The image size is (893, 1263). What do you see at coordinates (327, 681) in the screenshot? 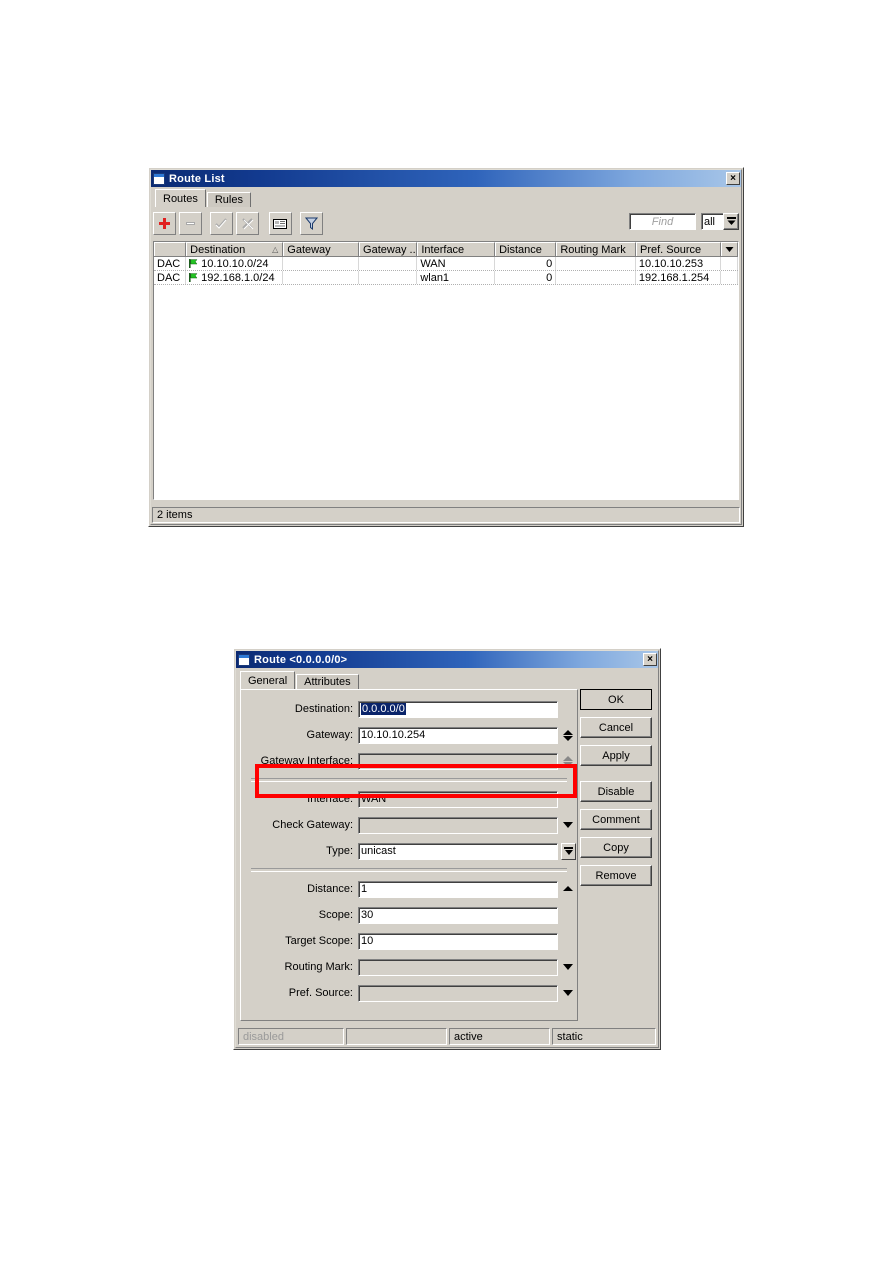
I see `tab-attributes: Attributes` at bounding box center [327, 681].